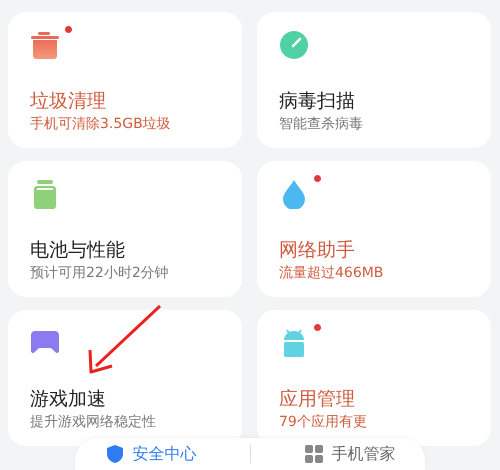 Image resolution: width=500 pixels, height=470 pixels. What do you see at coordinates (317, 101) in the screenshot?
I see `card-title: 病毒扫描` at bounding box center [317, 101].